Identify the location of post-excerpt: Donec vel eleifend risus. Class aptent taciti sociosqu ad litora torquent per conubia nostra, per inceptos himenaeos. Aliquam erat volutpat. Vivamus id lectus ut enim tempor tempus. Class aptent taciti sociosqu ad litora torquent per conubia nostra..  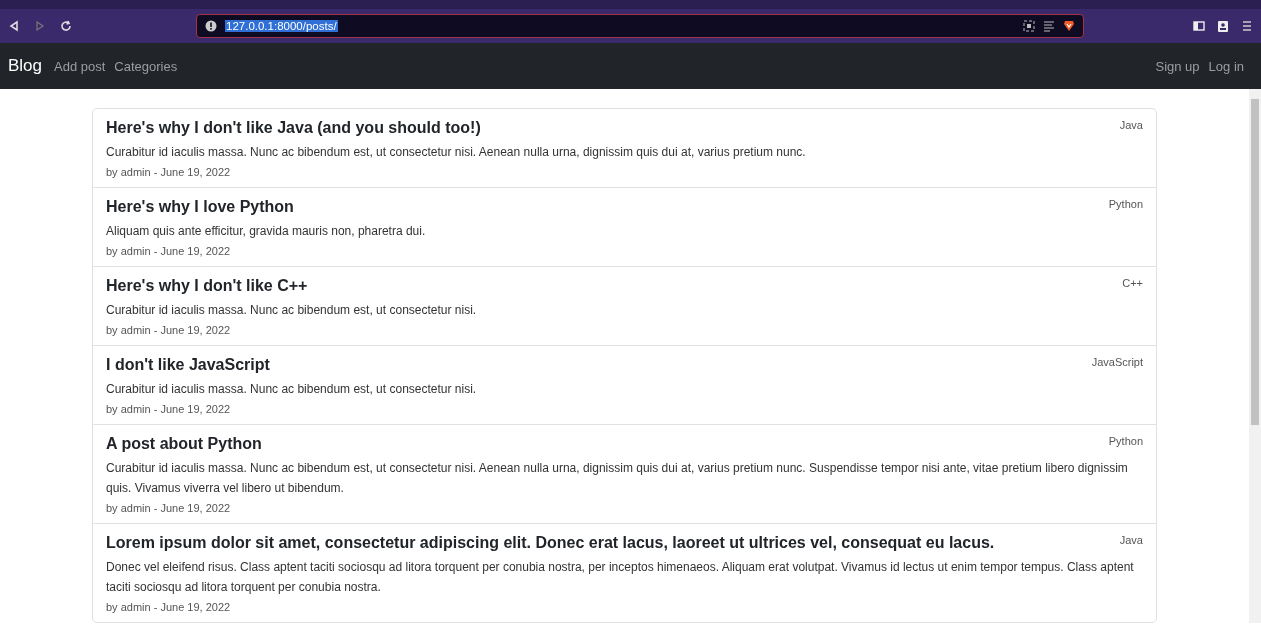
(620, 577).